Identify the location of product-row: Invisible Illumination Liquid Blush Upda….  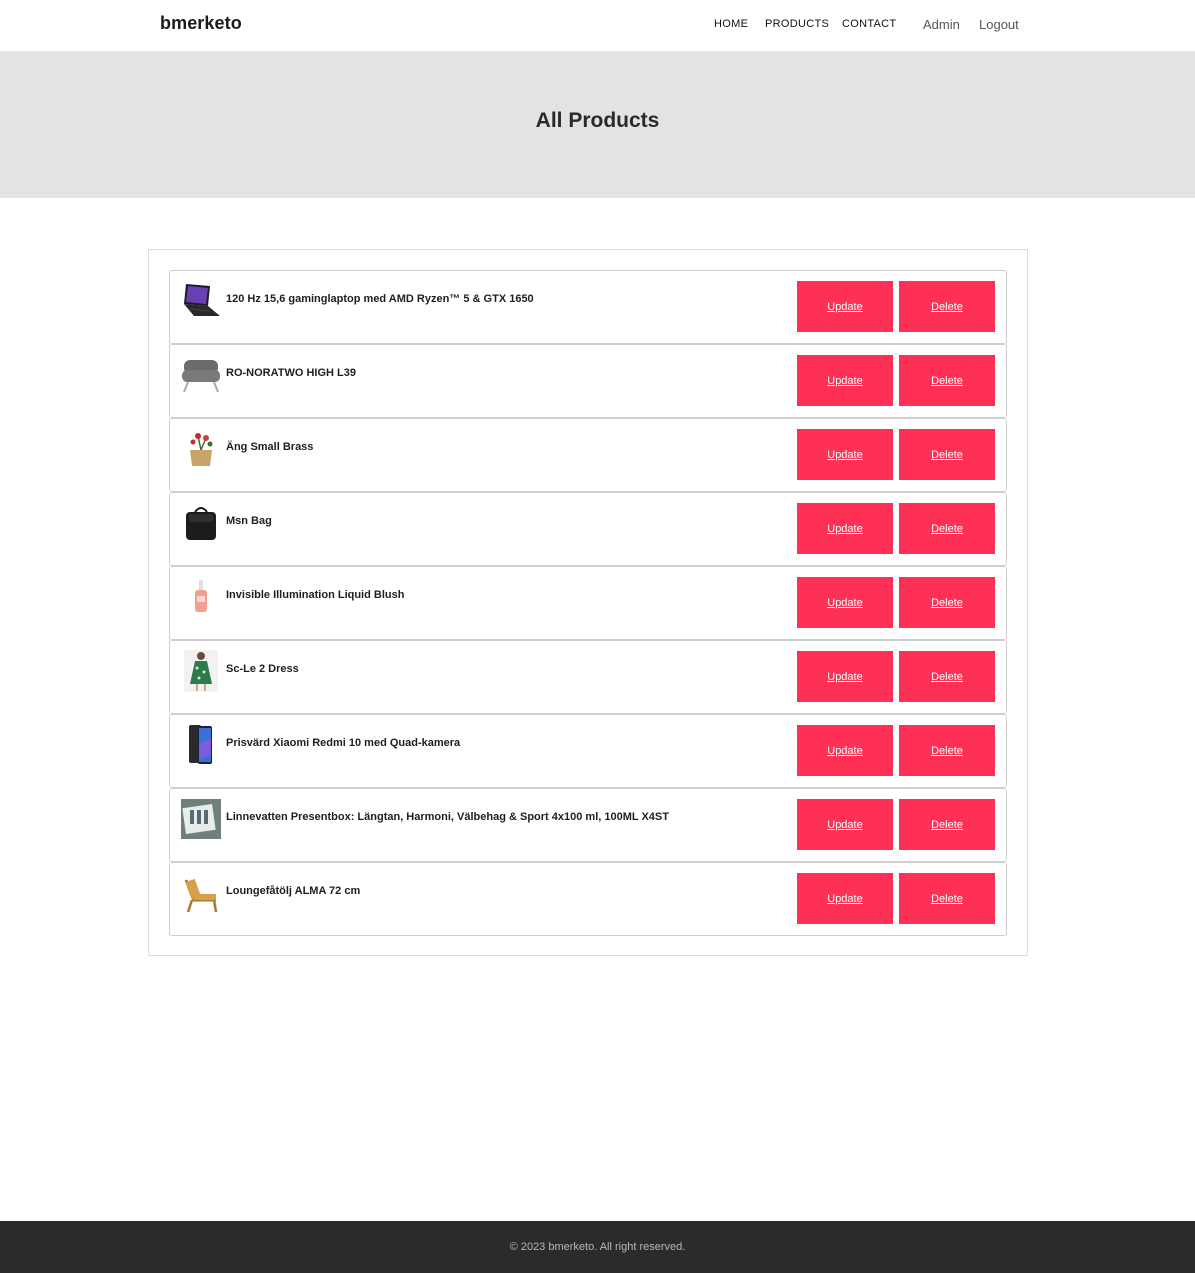
(588, 603).